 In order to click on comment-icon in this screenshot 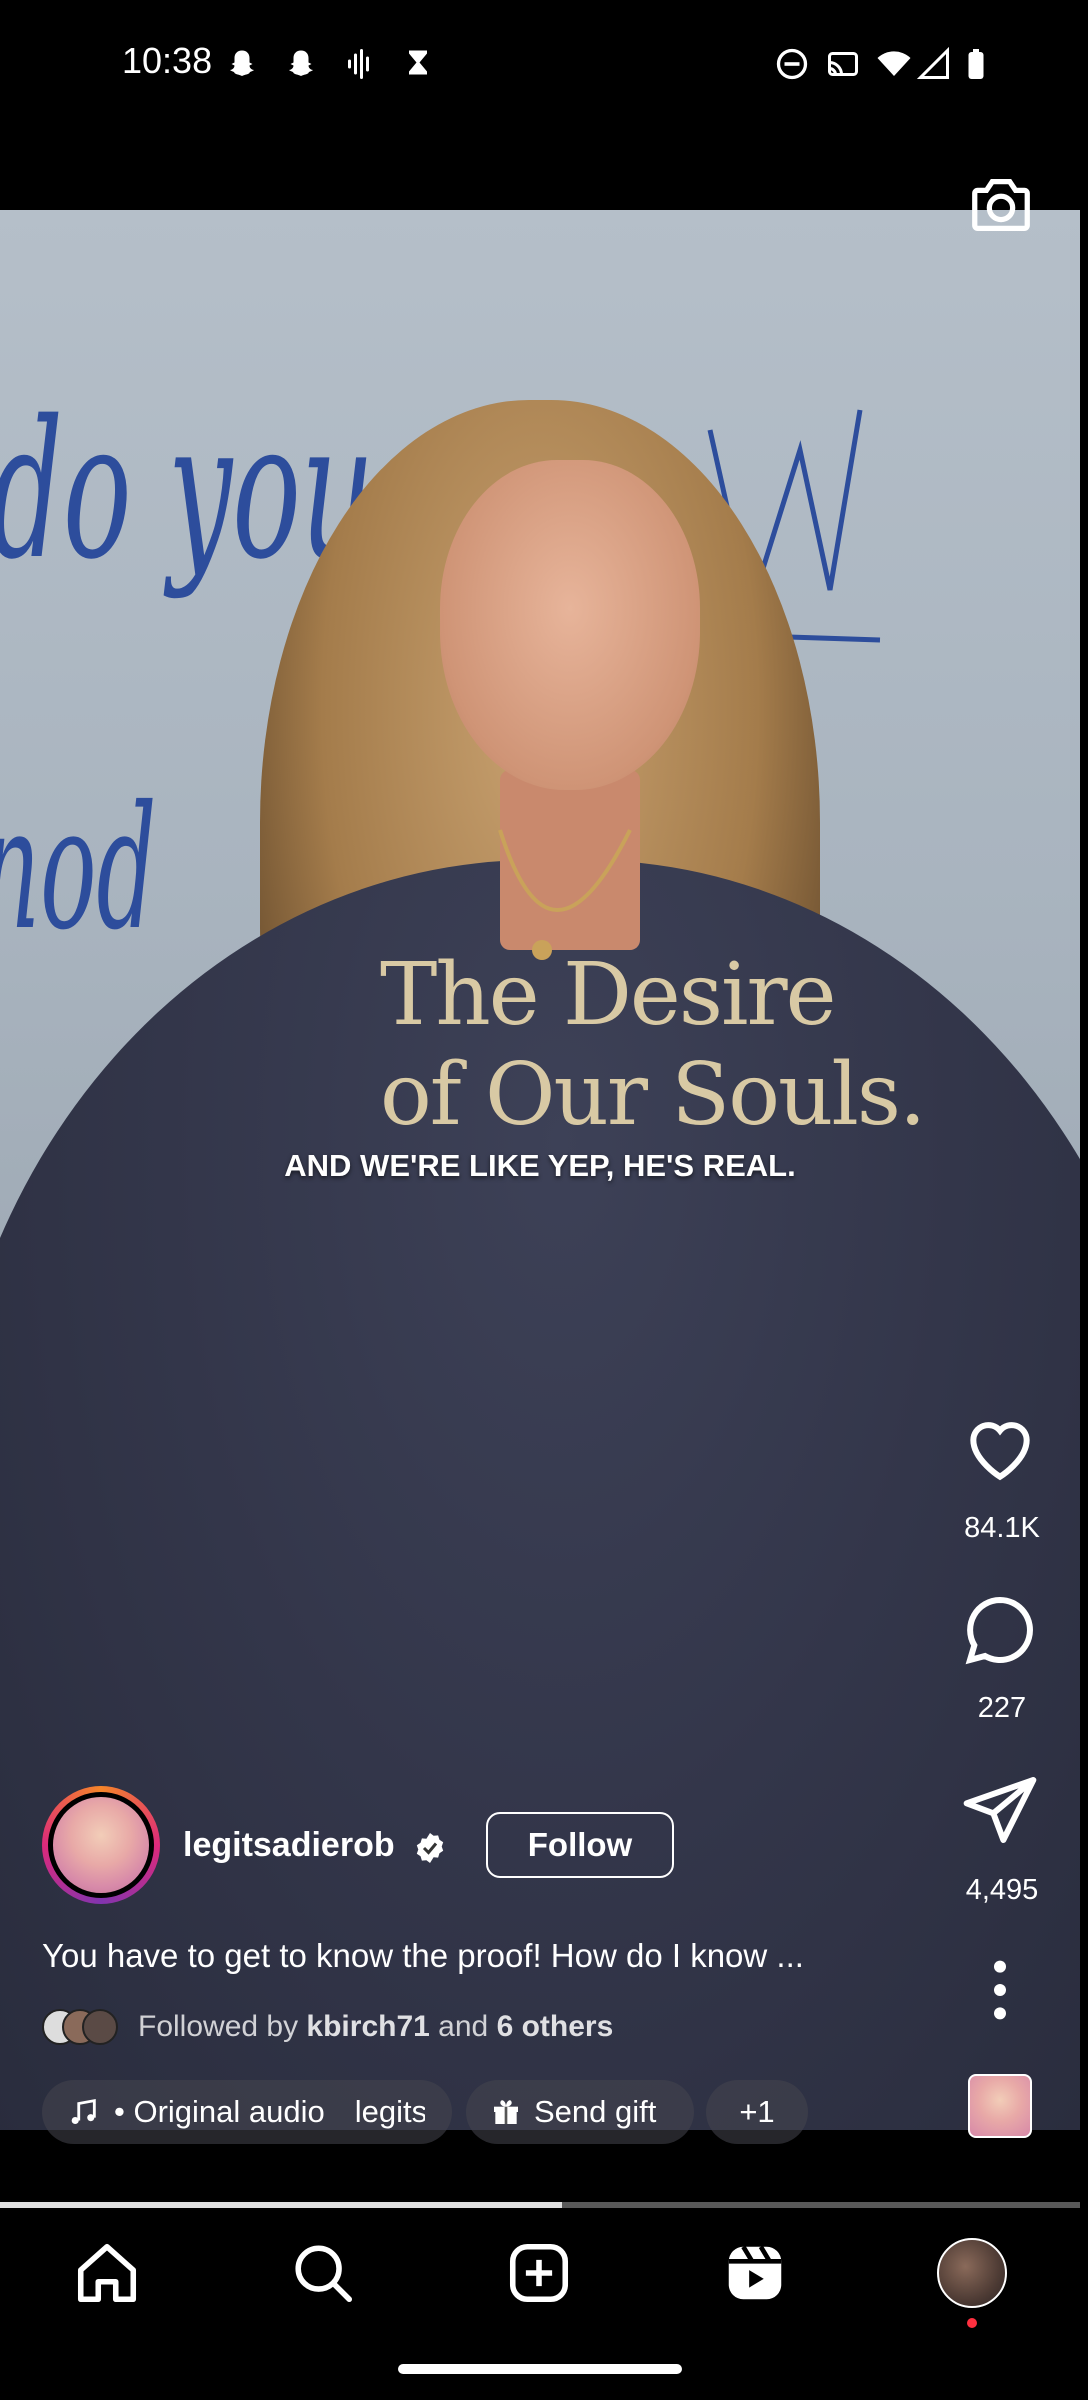, I will do `click(1000, 1630)`.